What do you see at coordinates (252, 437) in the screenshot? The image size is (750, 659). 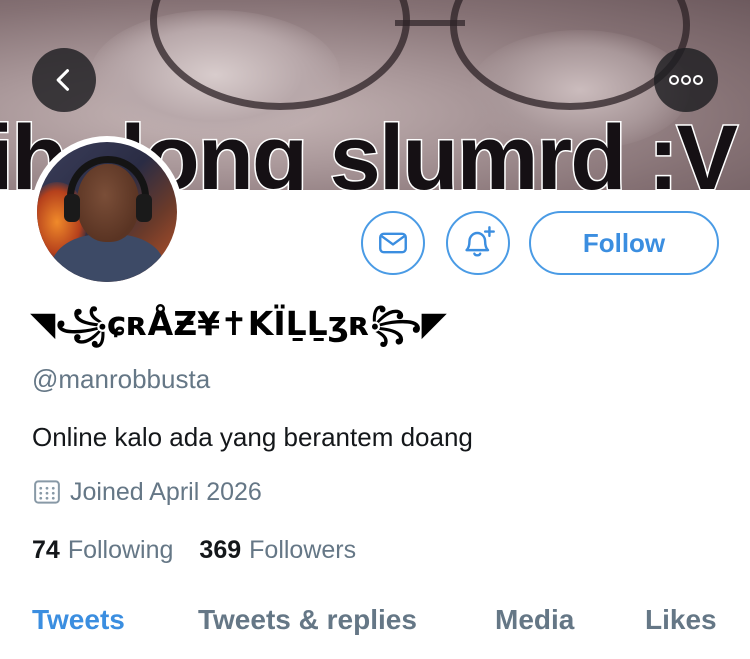 I see `profile-bio: Online kalo ada yang berantem doang` at bounding box center [252, 437].